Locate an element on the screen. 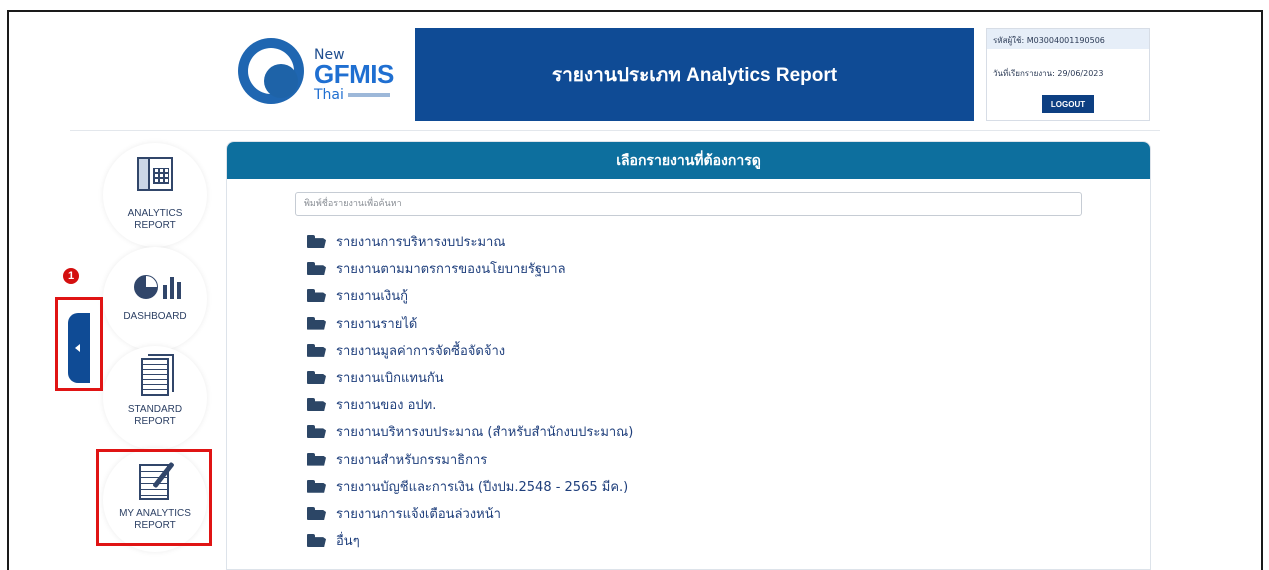 The height and width of the screenshot is (570, 1269). report-list-item: รายงานการแจ้งเตือนล่วงหน้า is located at coordinates (470, 513).